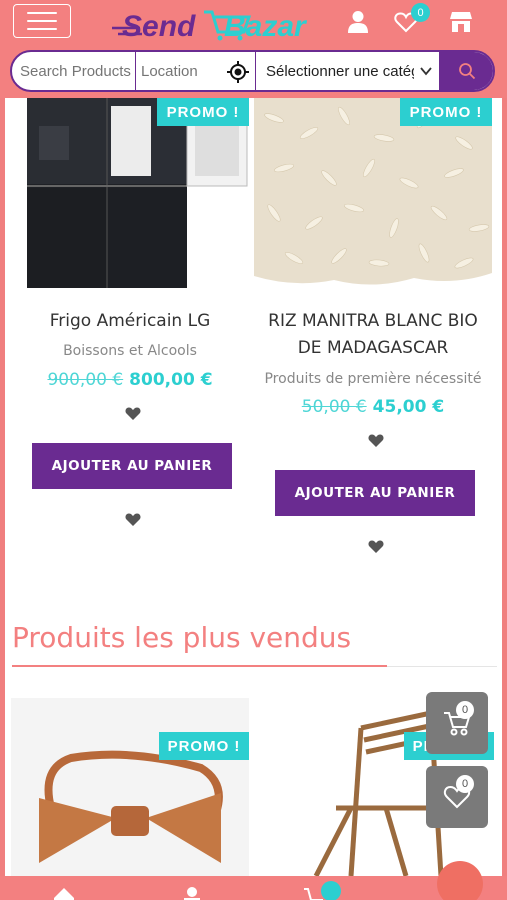  Describe the element at coordinates (64, 893) in the screenshot. I see `home-nav-icon` at that location.